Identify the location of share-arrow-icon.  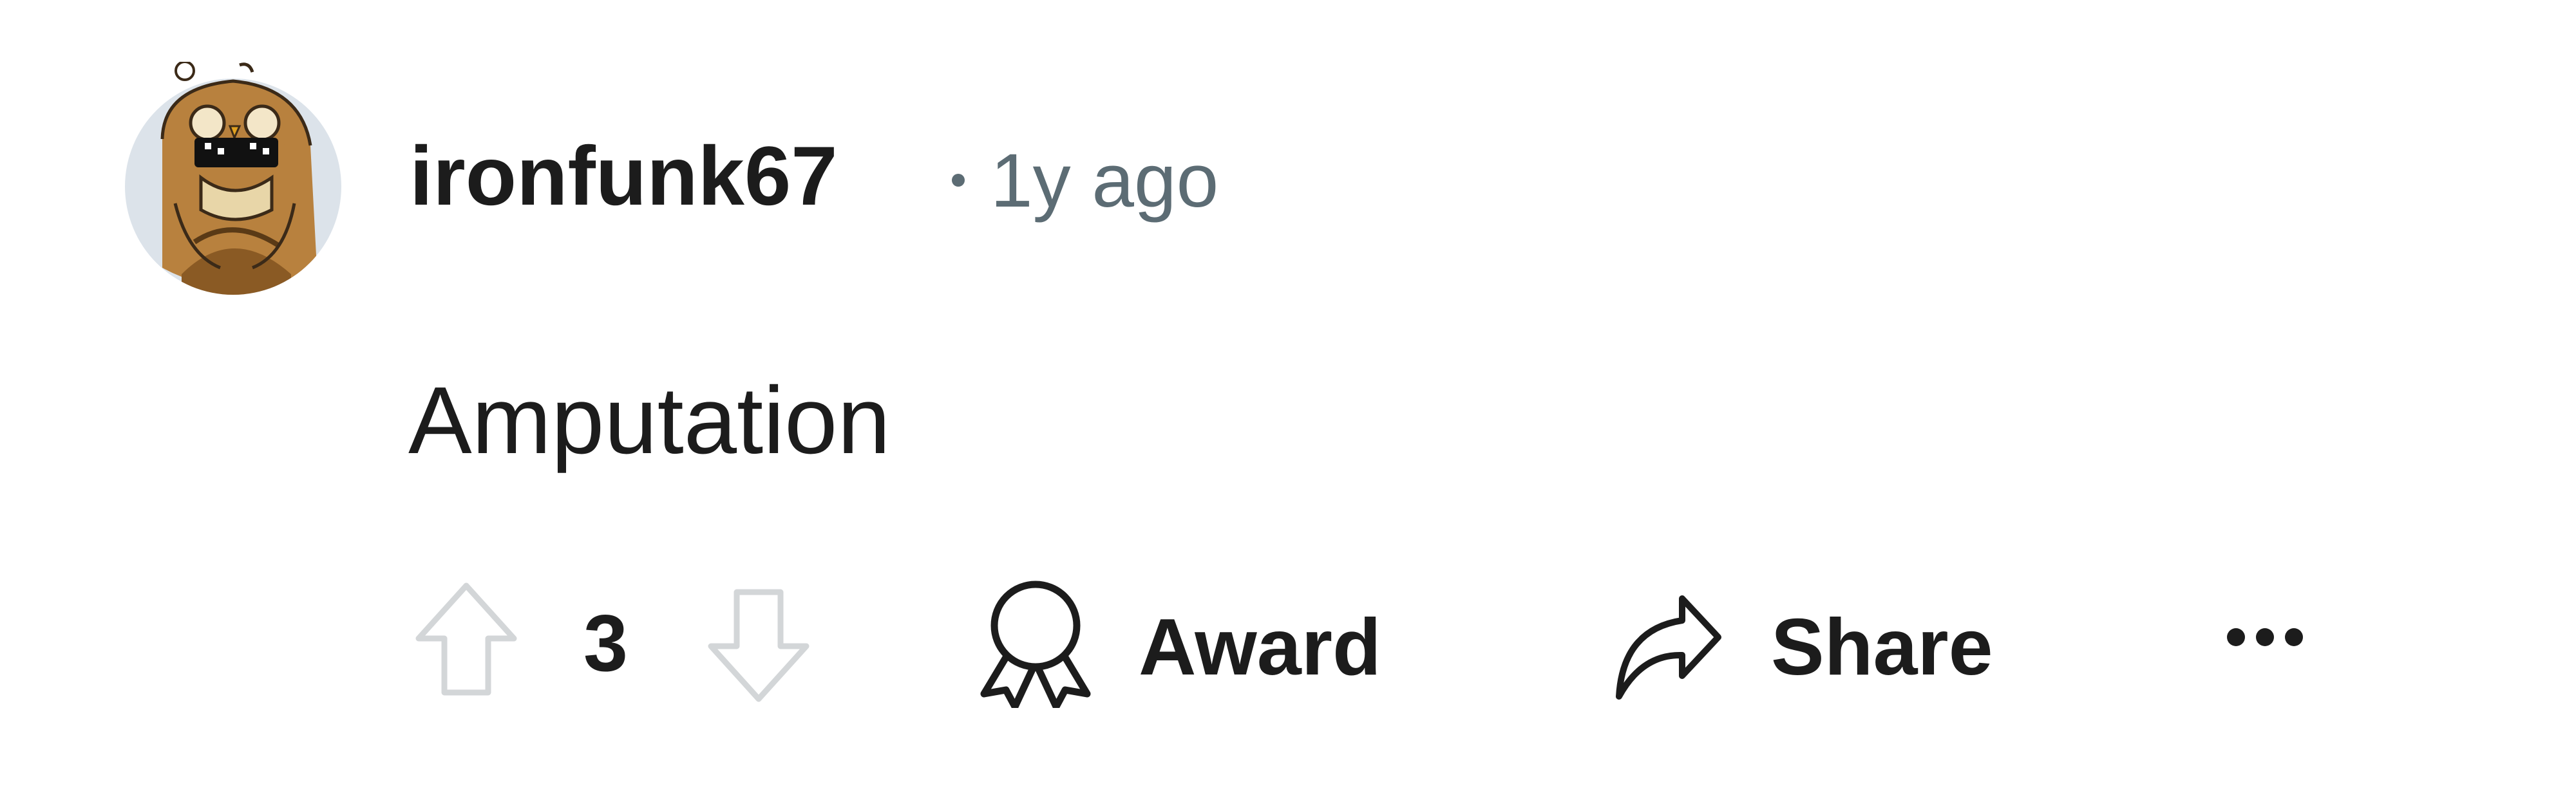
(1668, 647).